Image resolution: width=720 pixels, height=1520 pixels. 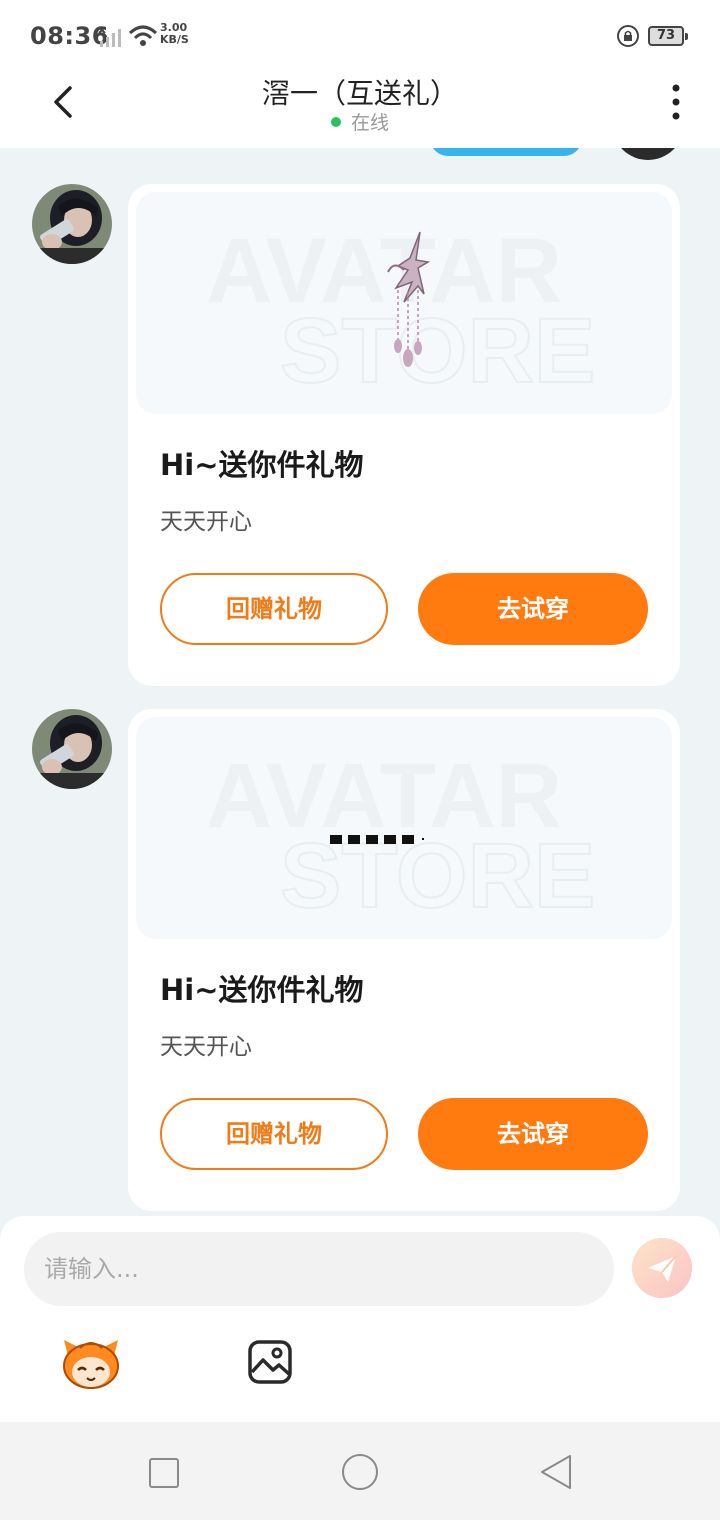 I want to click on network-speed: 3.00 KB/S, so click(x=174, y=33).